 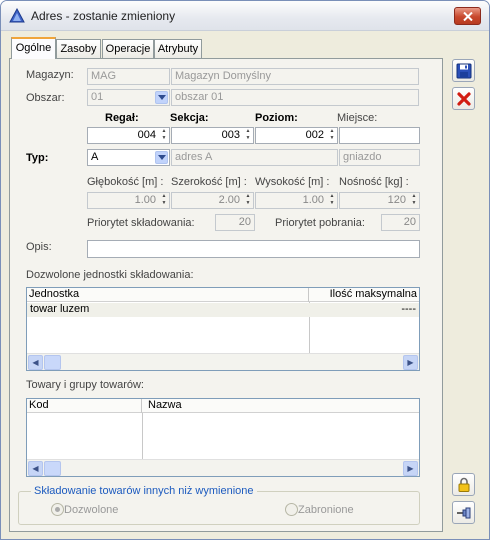 I want to click on miejsce-field, so click(x=379, y=135).